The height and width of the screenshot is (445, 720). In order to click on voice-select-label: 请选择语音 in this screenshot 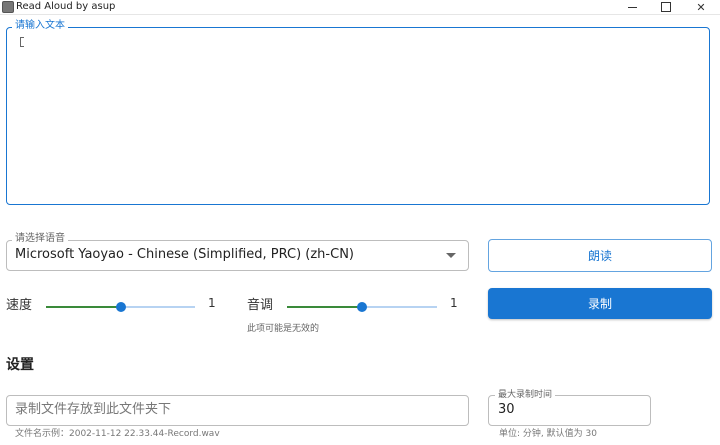, I will do `click(40, 239)`.